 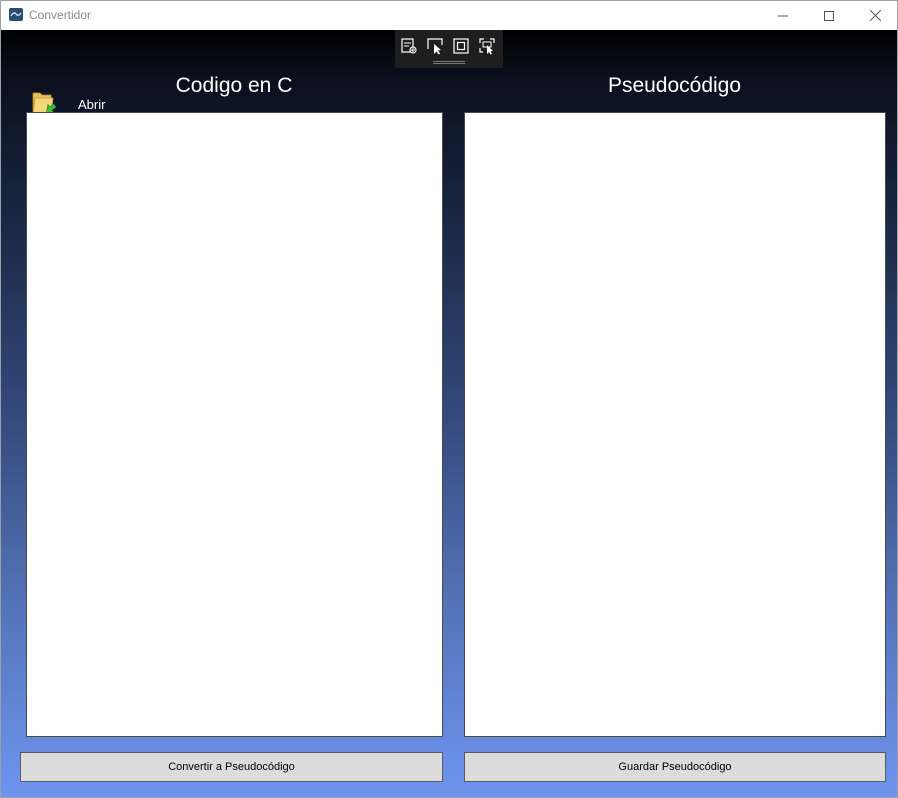 I want to click on pseudocode-heading: Pseudocódigo, so click(x=674, y=86).